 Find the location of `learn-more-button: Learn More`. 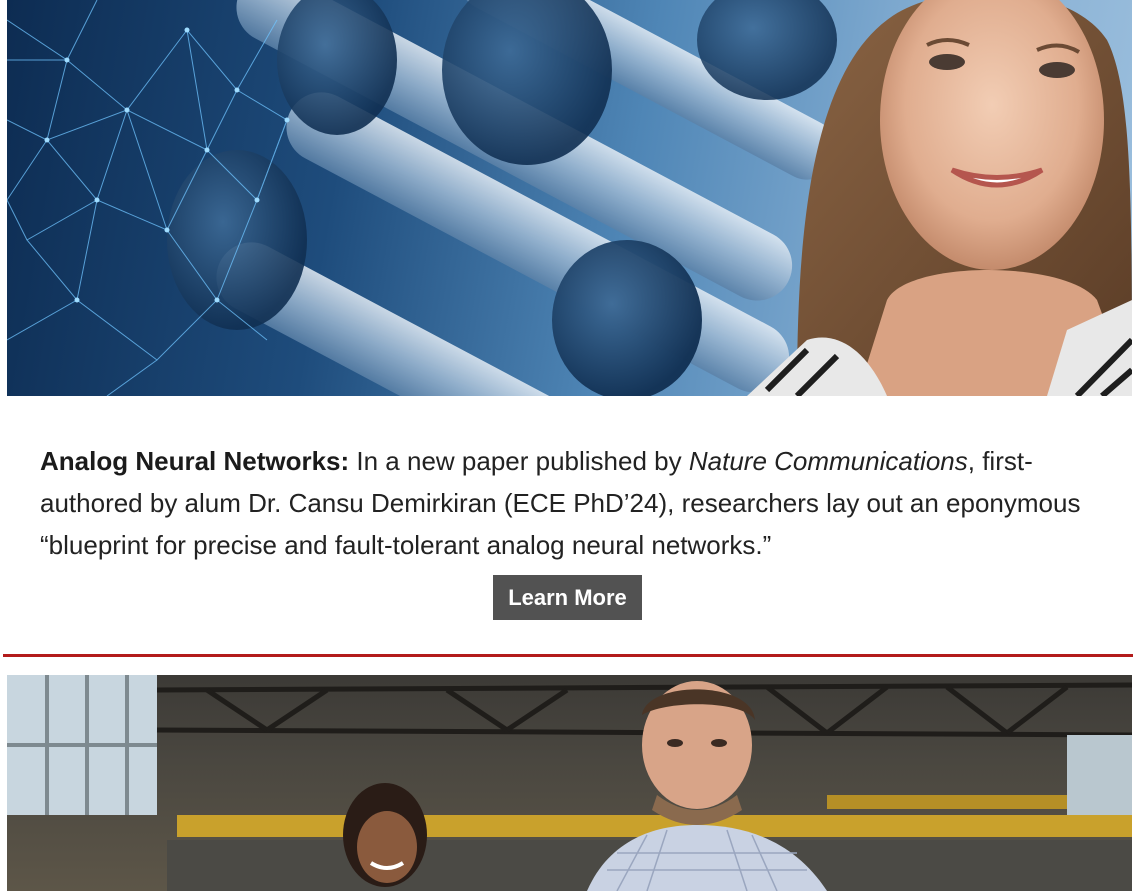

learn-more-button: Learn More is located at coordinates (567, 597).